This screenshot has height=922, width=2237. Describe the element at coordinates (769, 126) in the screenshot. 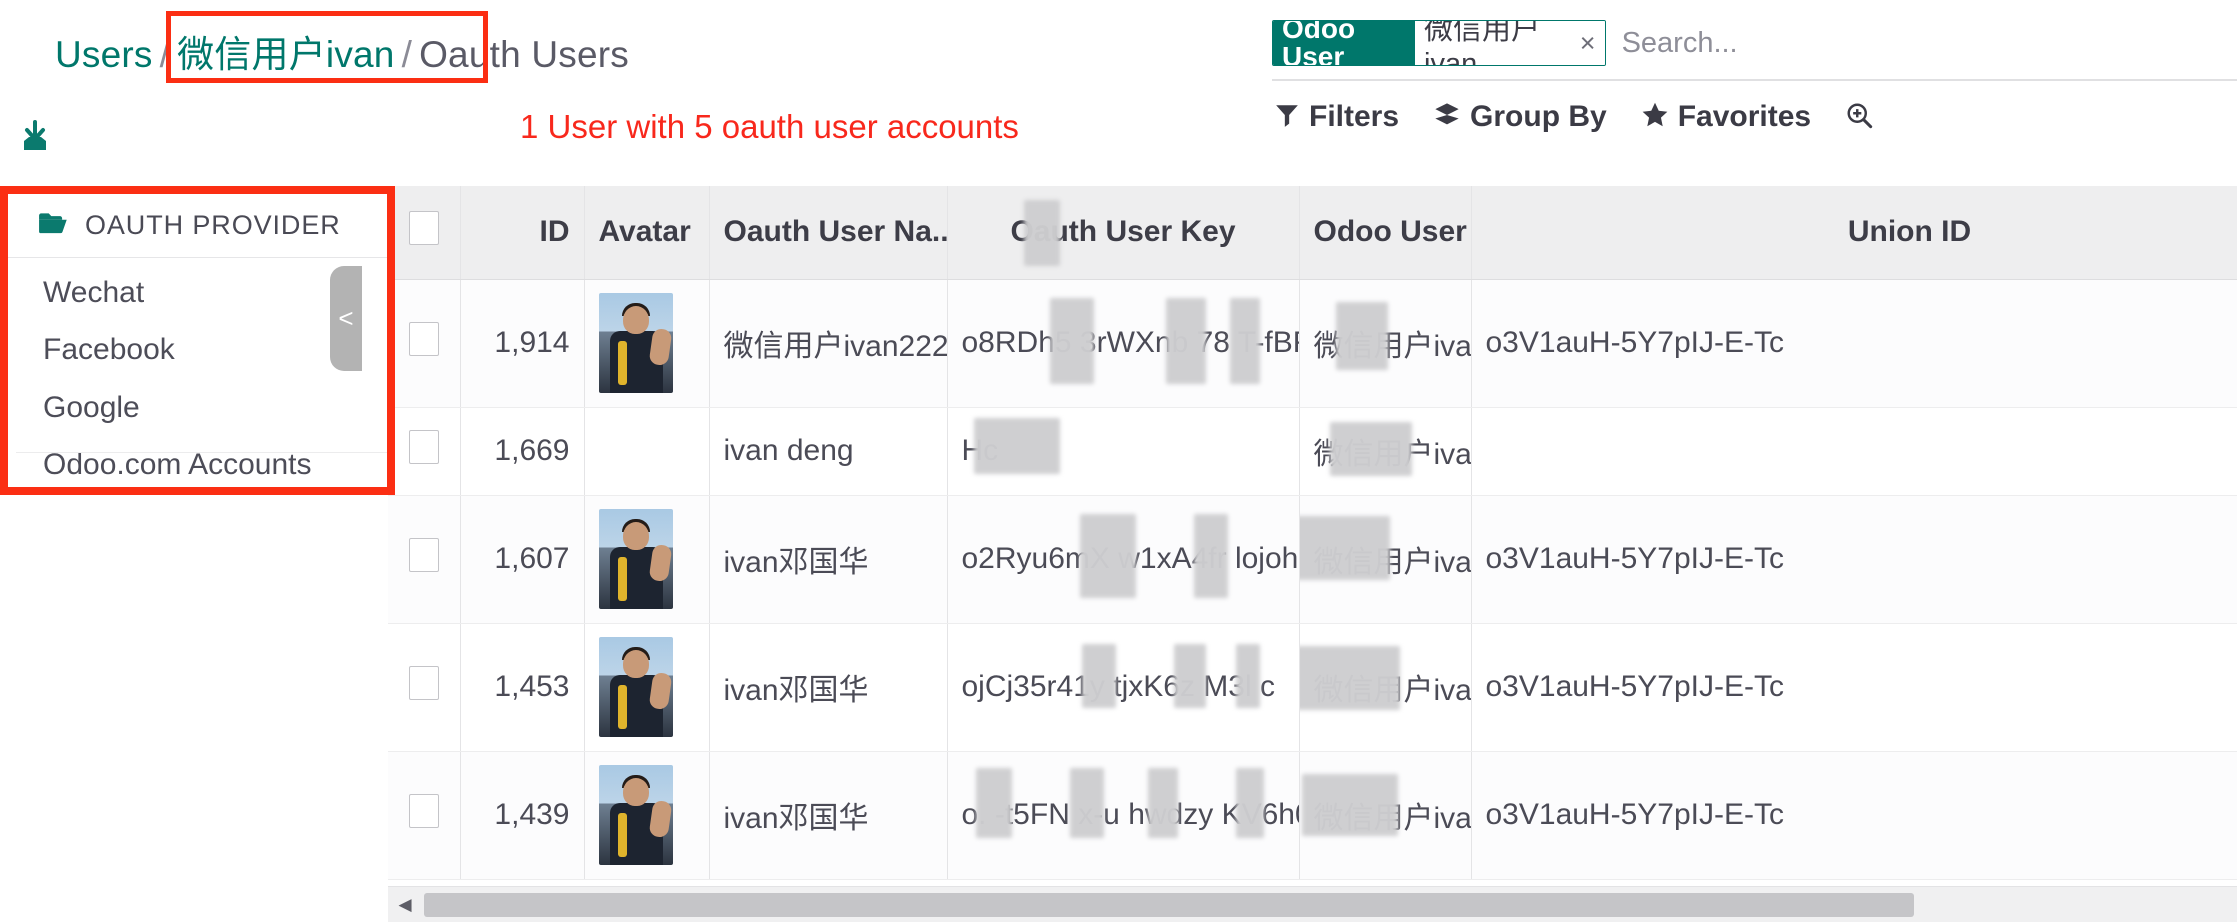

I see `annotation-caption: 1 User with 5 oauth user accounts` at that location.